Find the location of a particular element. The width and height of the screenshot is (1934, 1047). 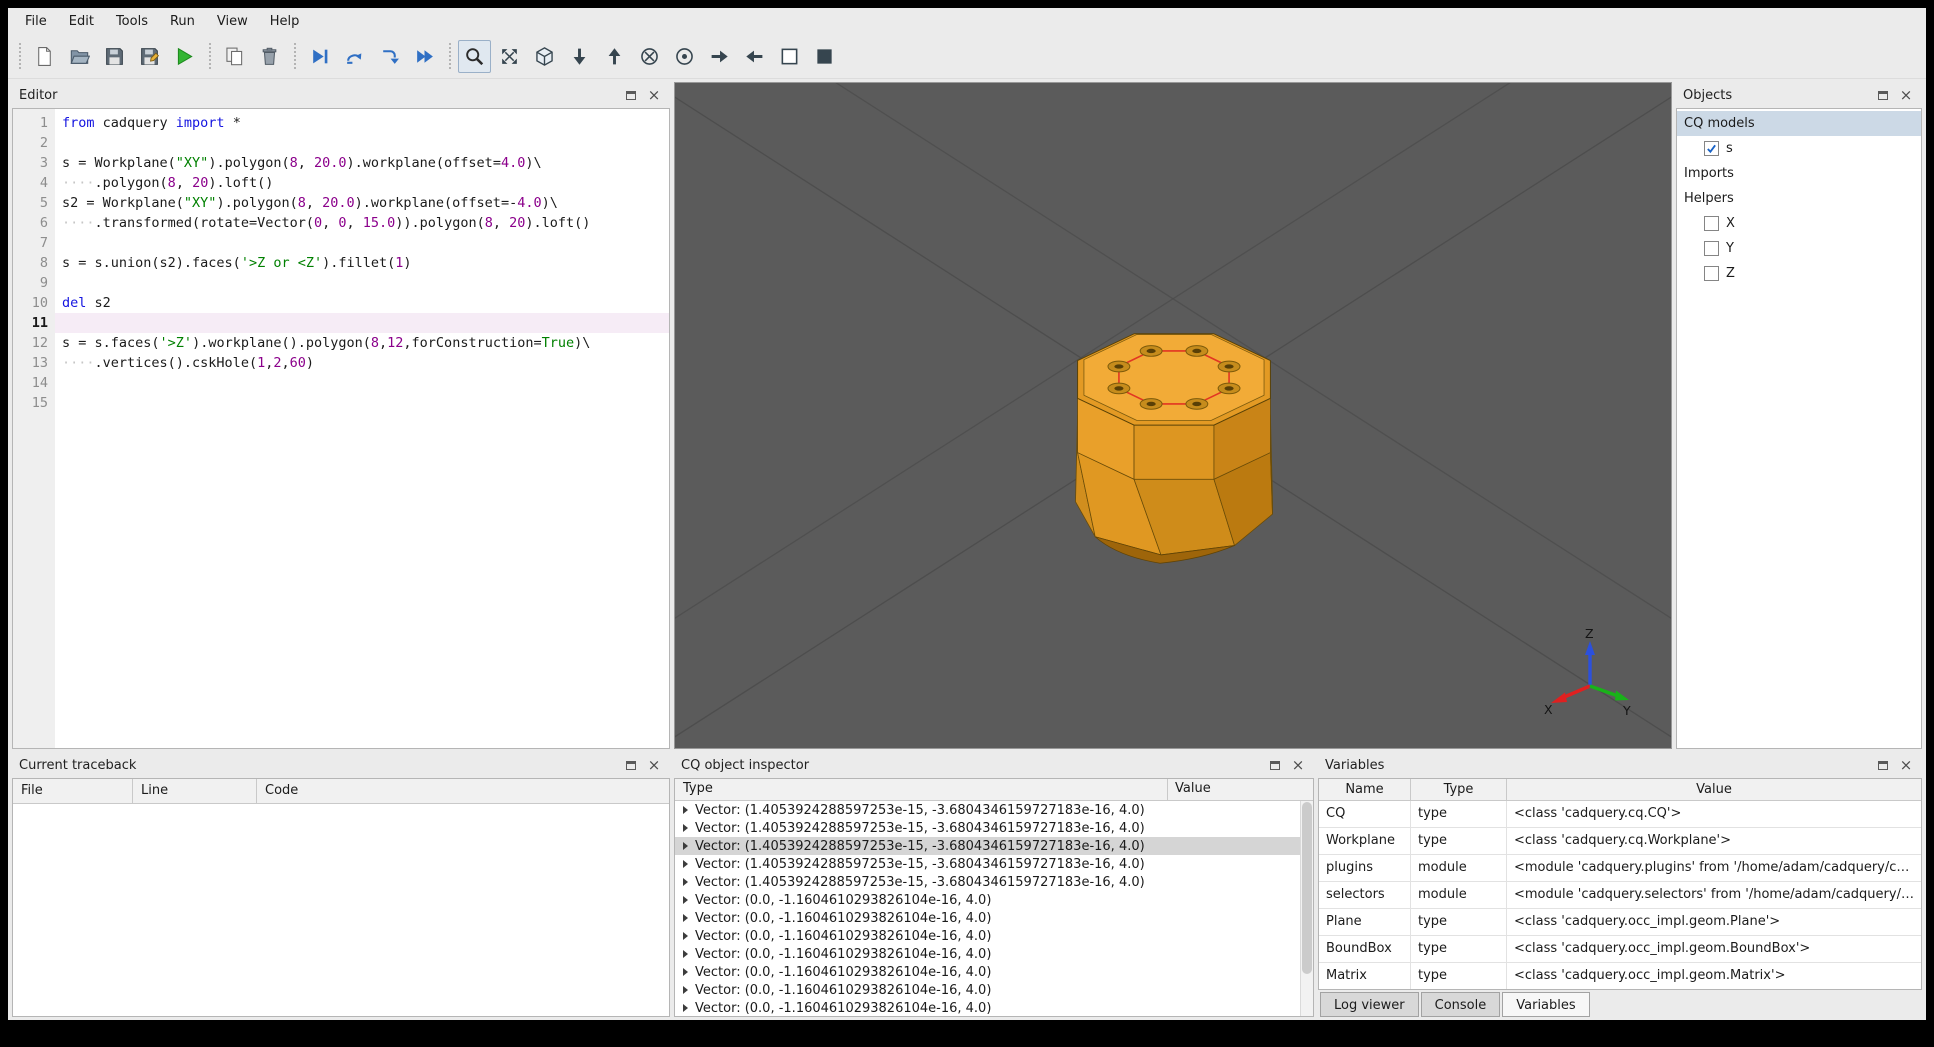

inspector-close-button: × is located at coordinates (1298, 765).